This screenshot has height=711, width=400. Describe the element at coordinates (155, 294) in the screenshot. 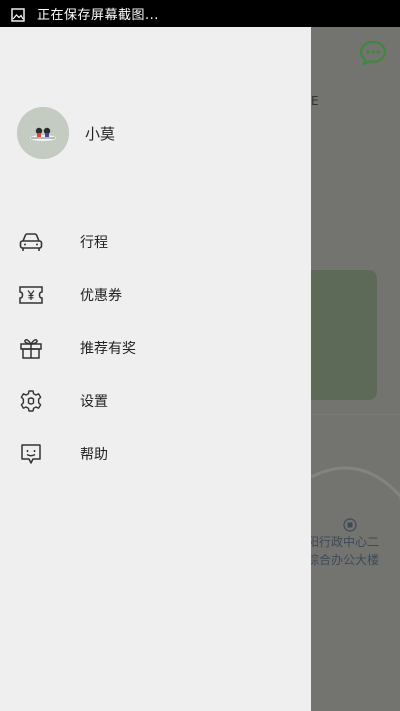

I see `menu-item-coupons: 优惠券` at that location.